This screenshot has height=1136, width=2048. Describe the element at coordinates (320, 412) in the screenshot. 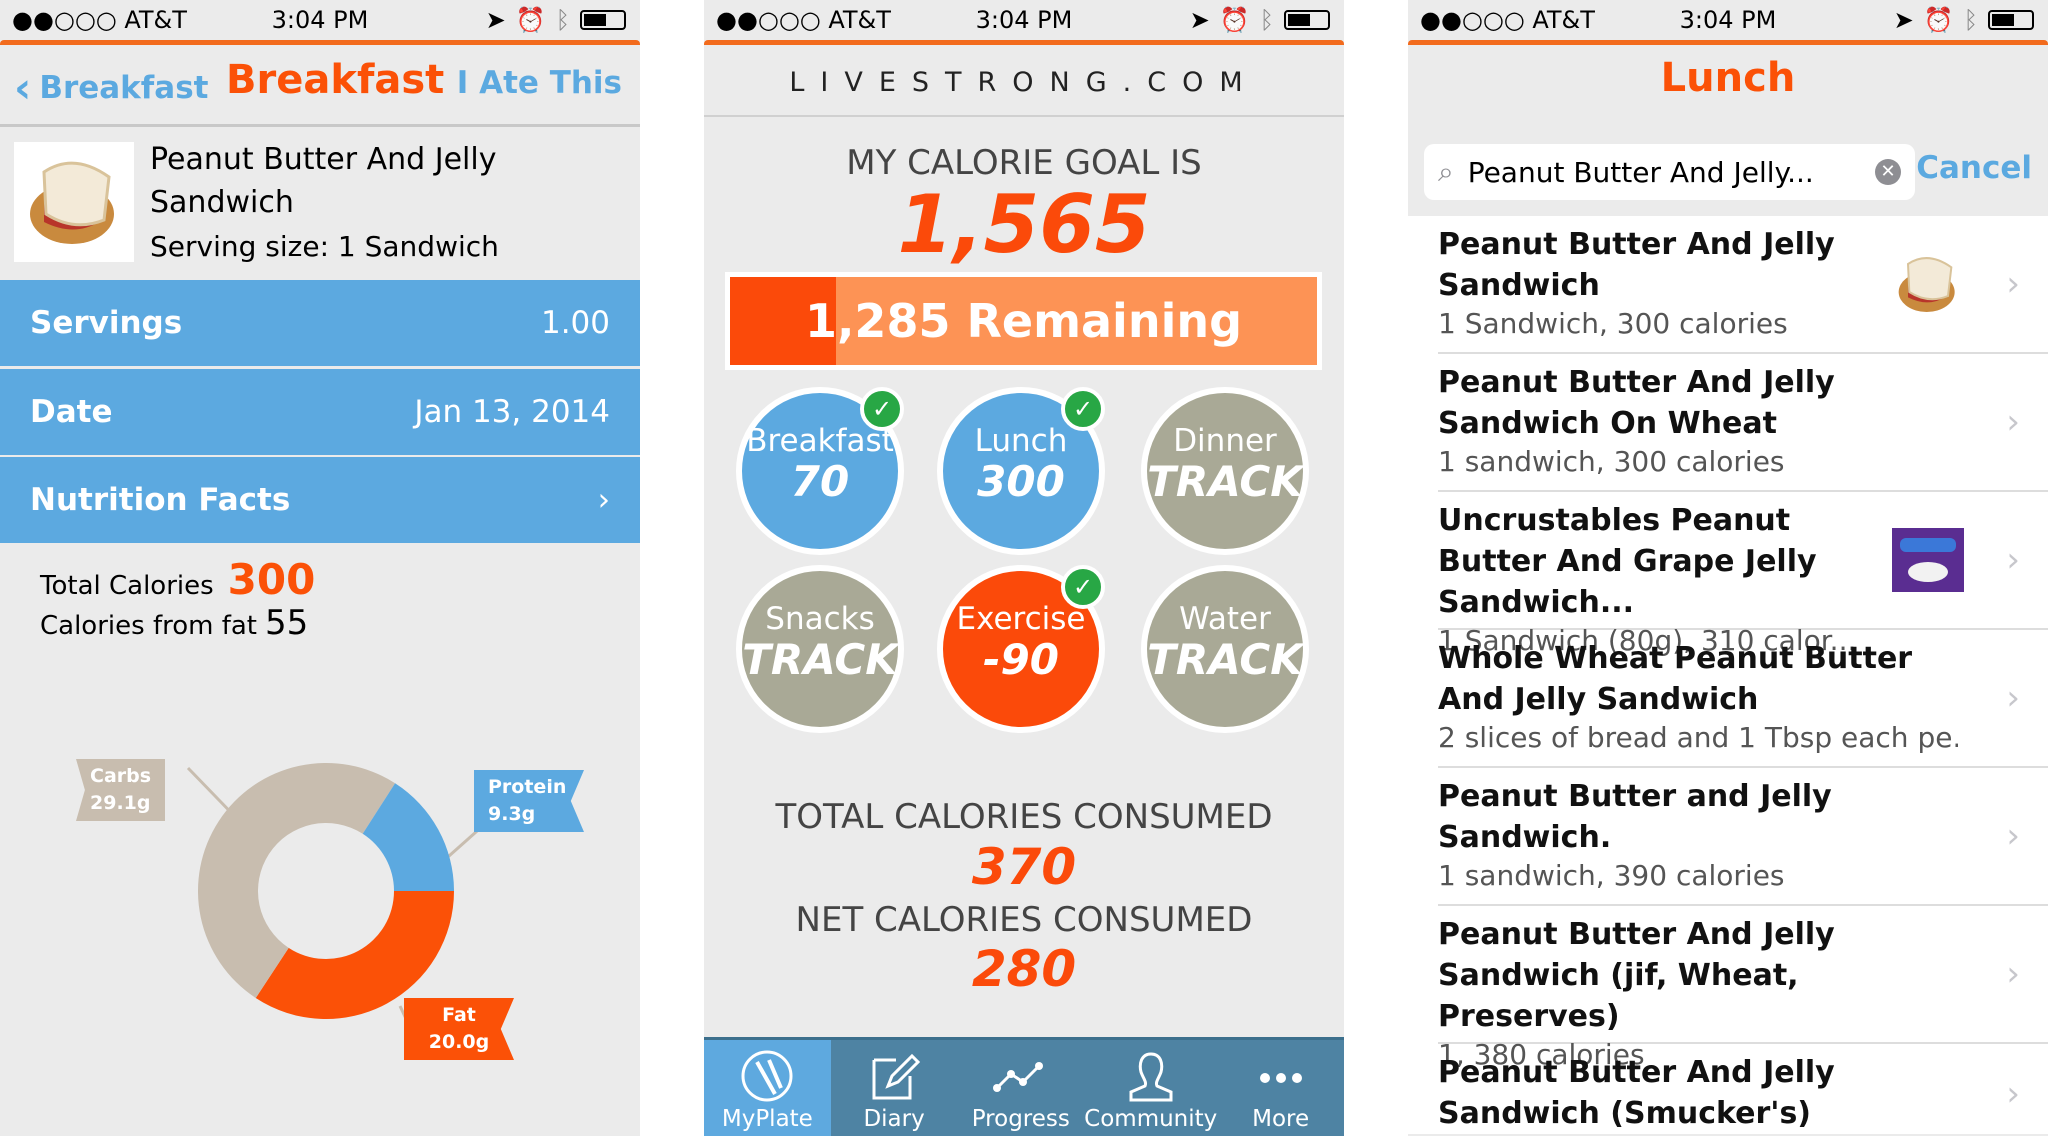

I see `date-row: Date Jan 13, 2014` at that location.